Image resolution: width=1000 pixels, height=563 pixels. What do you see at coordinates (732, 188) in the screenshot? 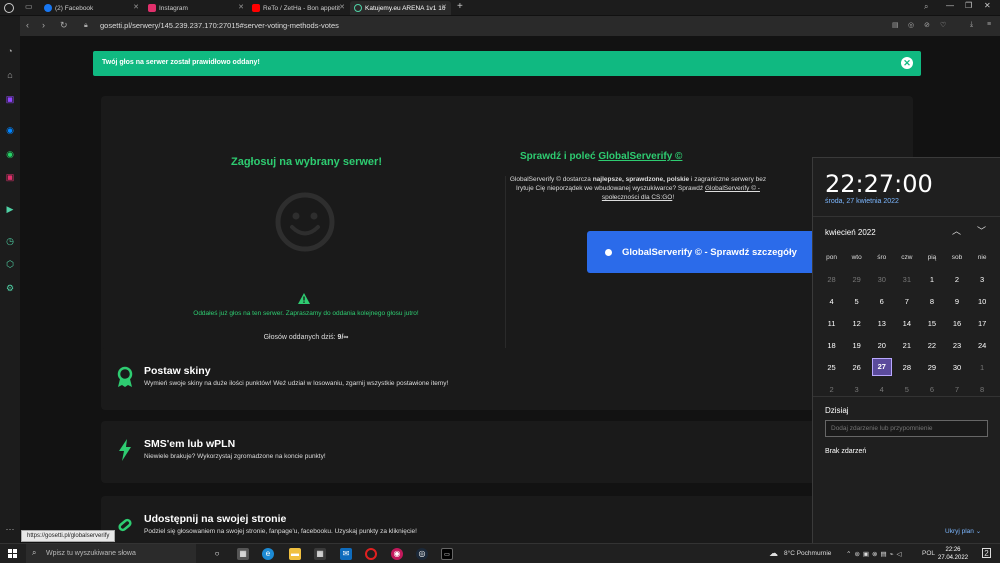
I see `desc-link: GlobalServerify © -` at bounding box center [732, 188].